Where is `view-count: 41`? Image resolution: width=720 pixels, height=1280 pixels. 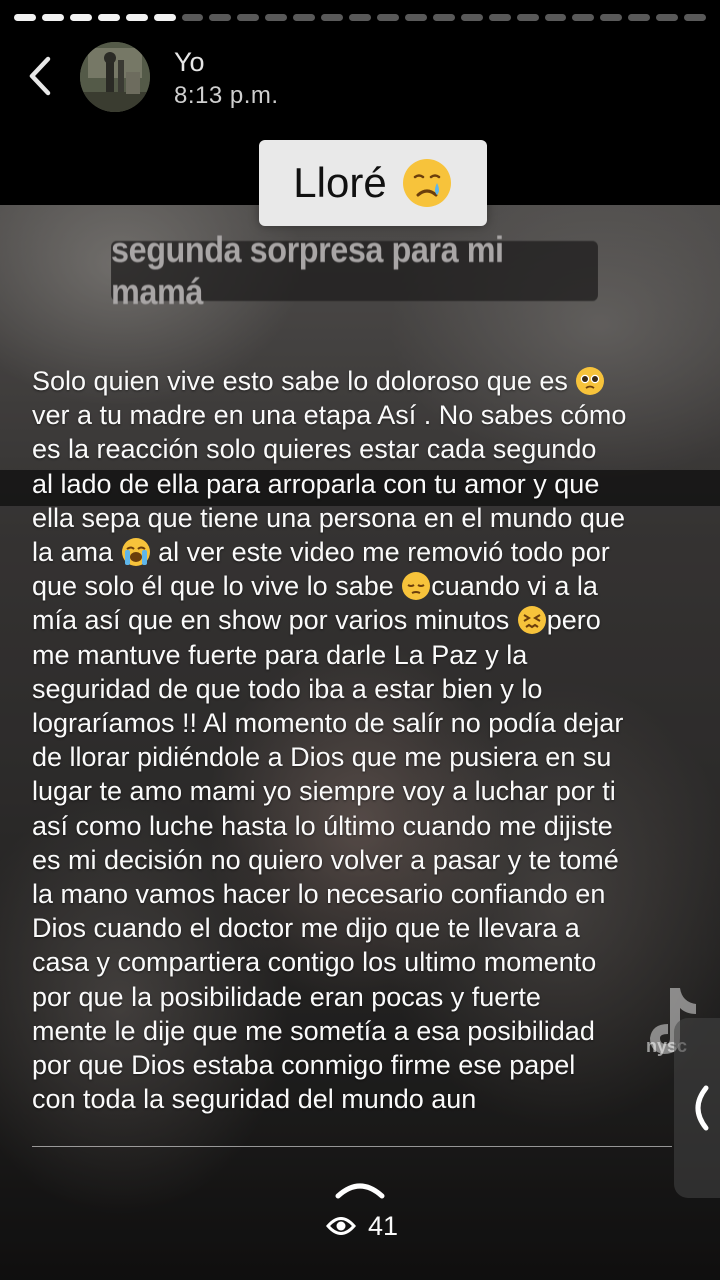
view-count: 41 is located at coordinates (383, 1225).